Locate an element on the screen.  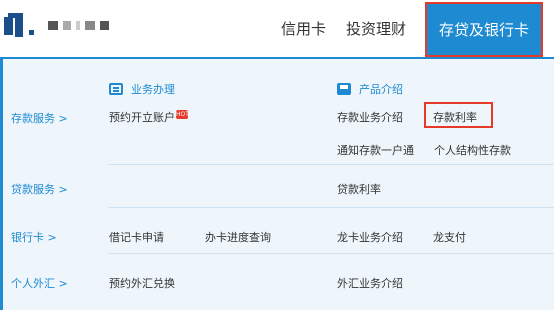
list-icon is located at coordinates (116, 89).